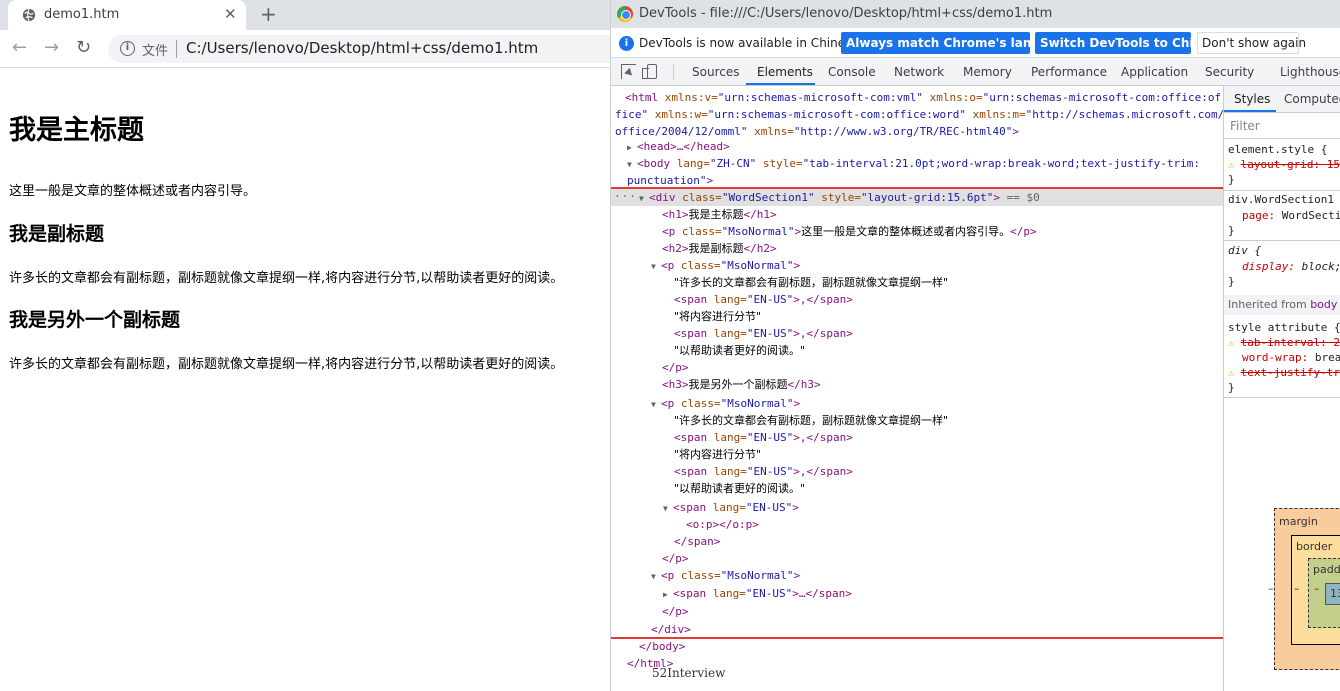 The height and width of the screenshot is (691, 1340). Describe the element at coordinates (1284, 165) in the screenshot. I see `rule-property: ⚠ layout-grid: 15.6pt;` at that location.